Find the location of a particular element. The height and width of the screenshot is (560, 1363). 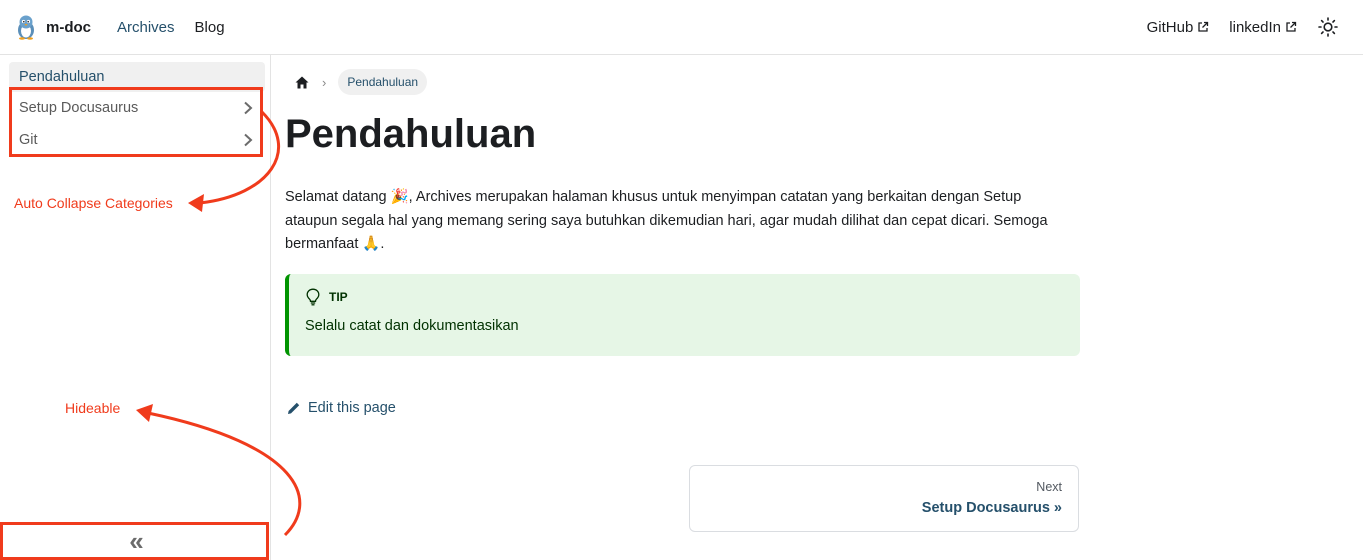

navbar-right: GitHub linkedIn is located at coordinates (1248, 27).